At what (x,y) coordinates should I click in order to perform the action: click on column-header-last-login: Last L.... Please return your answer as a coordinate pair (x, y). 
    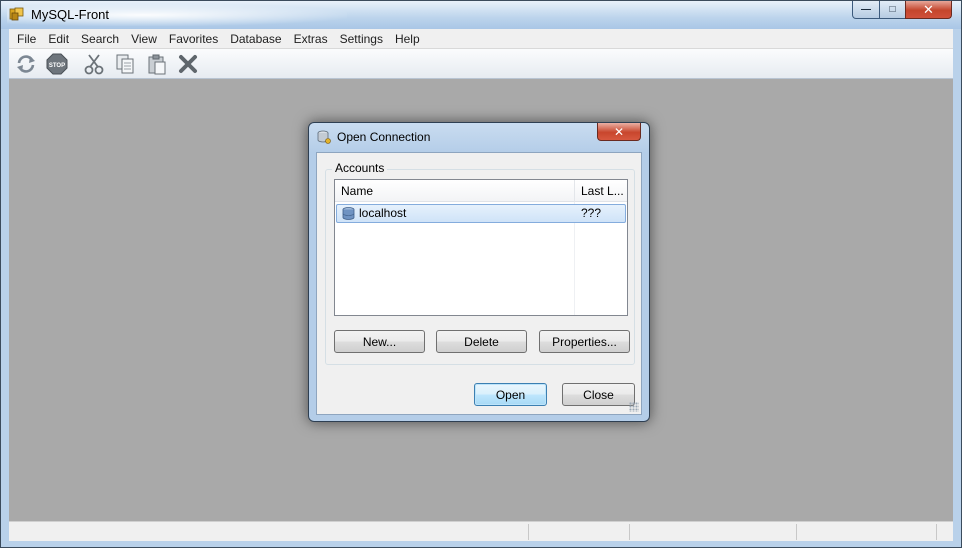
    Looking at the image, I should click on (601, 191).